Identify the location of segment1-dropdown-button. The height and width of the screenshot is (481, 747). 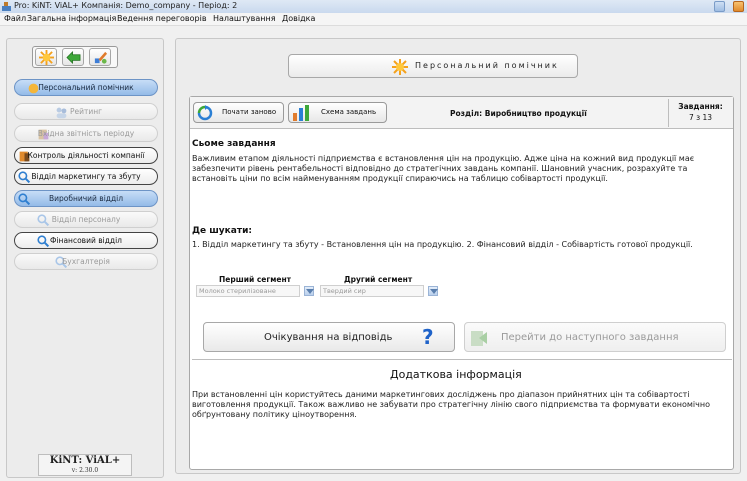
(309, 291).